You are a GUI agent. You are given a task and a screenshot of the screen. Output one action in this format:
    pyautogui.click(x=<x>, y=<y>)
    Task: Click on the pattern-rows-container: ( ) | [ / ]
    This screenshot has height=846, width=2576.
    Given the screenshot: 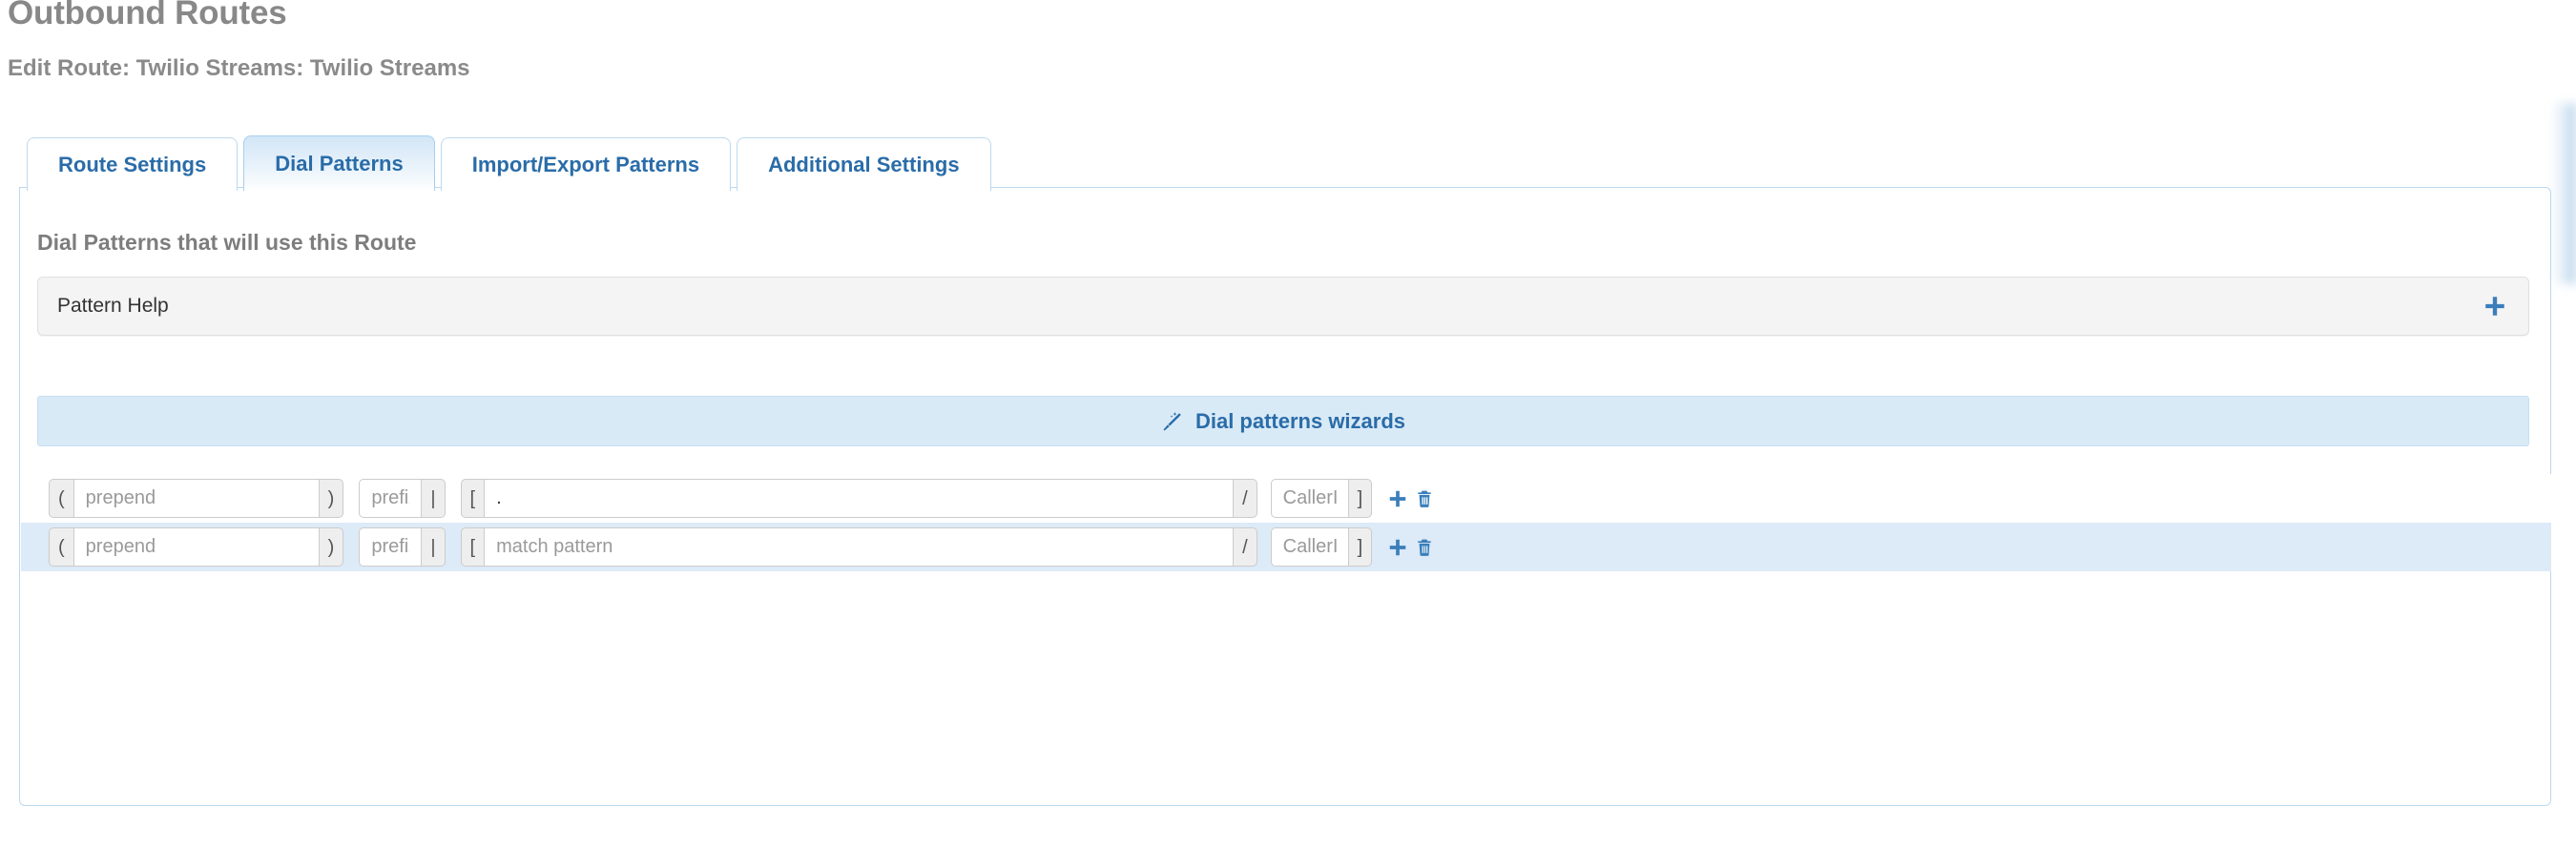 What is the action you would take?
    pyautogui.click(x=1286, y=522)
    